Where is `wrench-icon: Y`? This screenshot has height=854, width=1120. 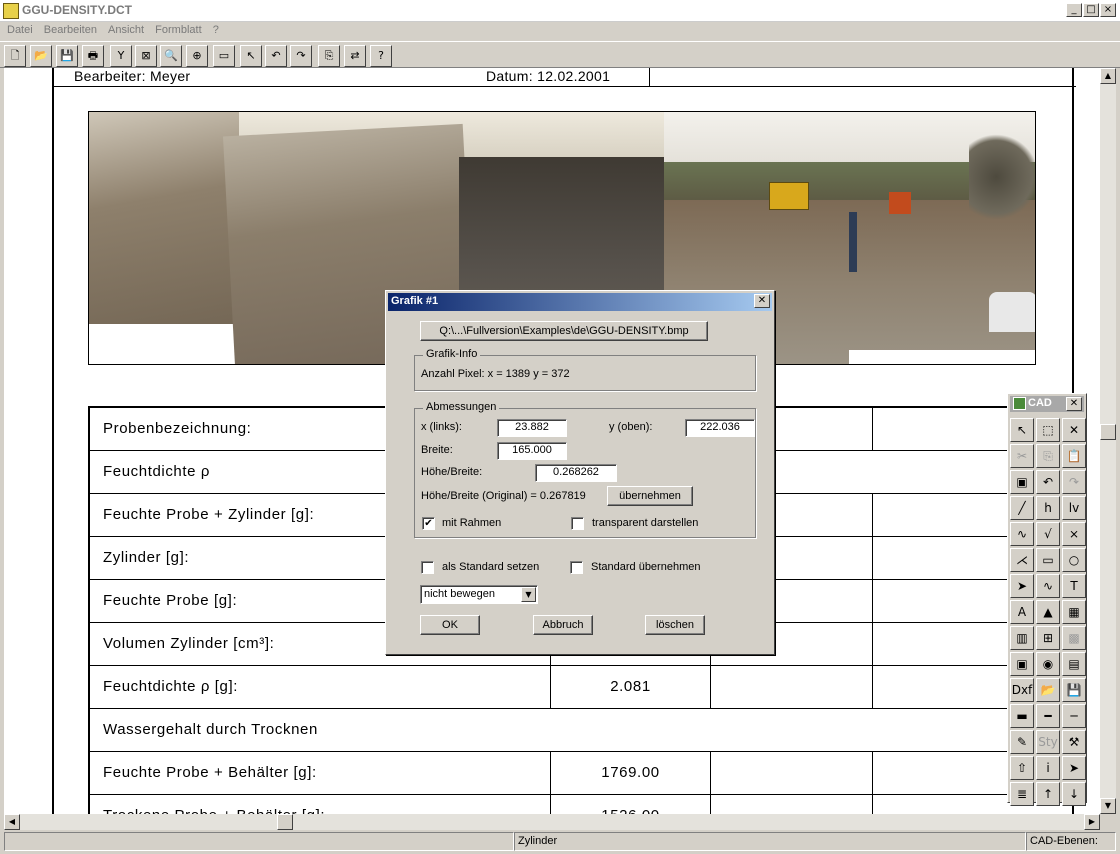 wrench-icon: Y is located at coordinates (121, 56).